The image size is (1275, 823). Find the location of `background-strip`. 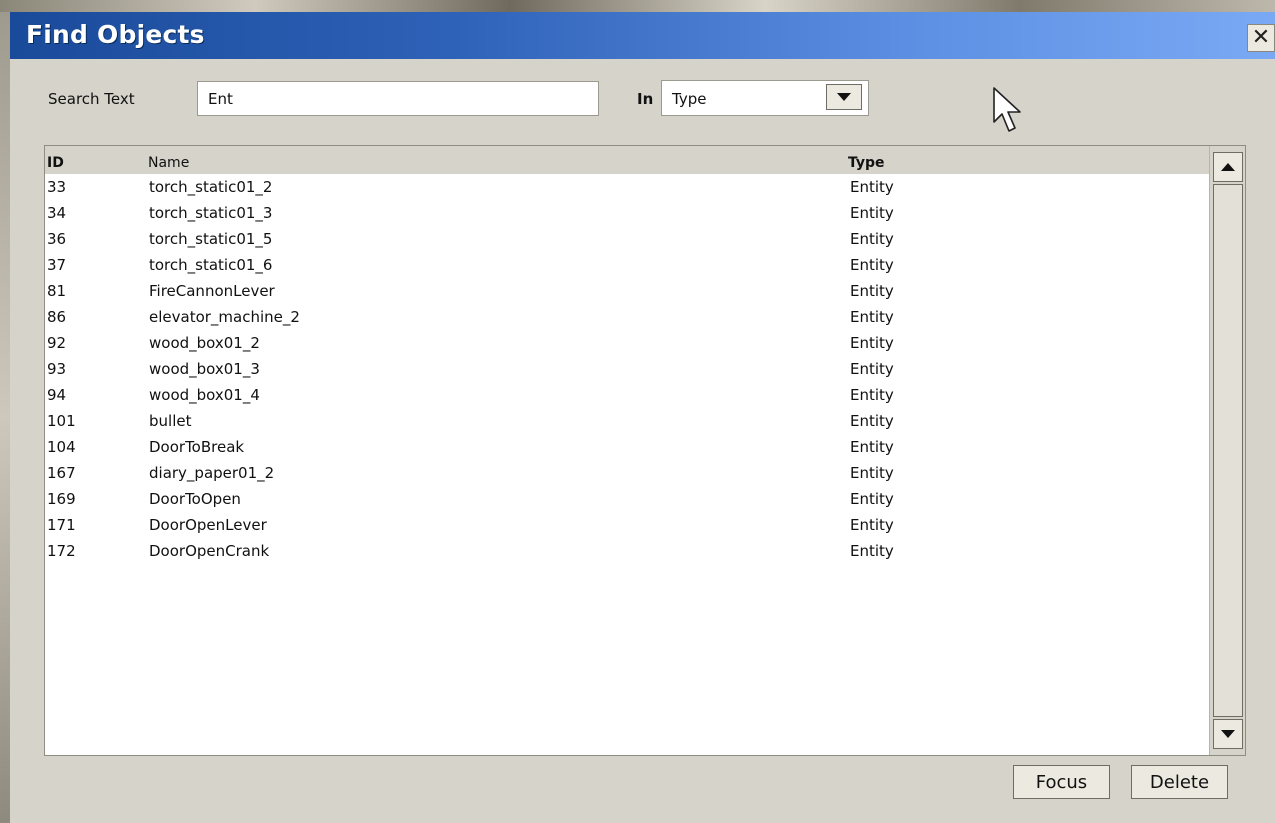

background-strip is located at coordinates (637, 6).